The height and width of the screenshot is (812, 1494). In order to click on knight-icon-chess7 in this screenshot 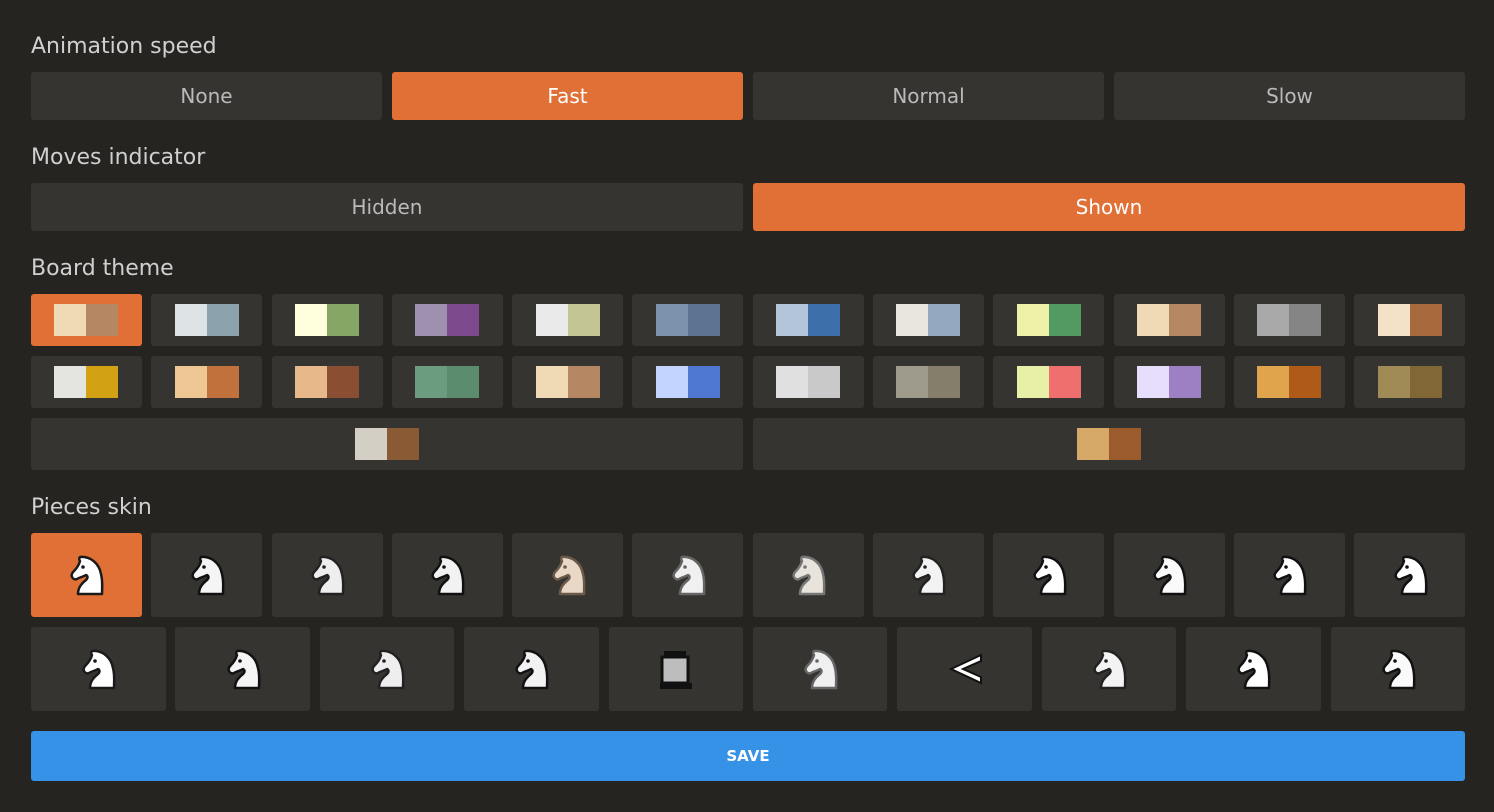, I will do `click(688, 575)`.